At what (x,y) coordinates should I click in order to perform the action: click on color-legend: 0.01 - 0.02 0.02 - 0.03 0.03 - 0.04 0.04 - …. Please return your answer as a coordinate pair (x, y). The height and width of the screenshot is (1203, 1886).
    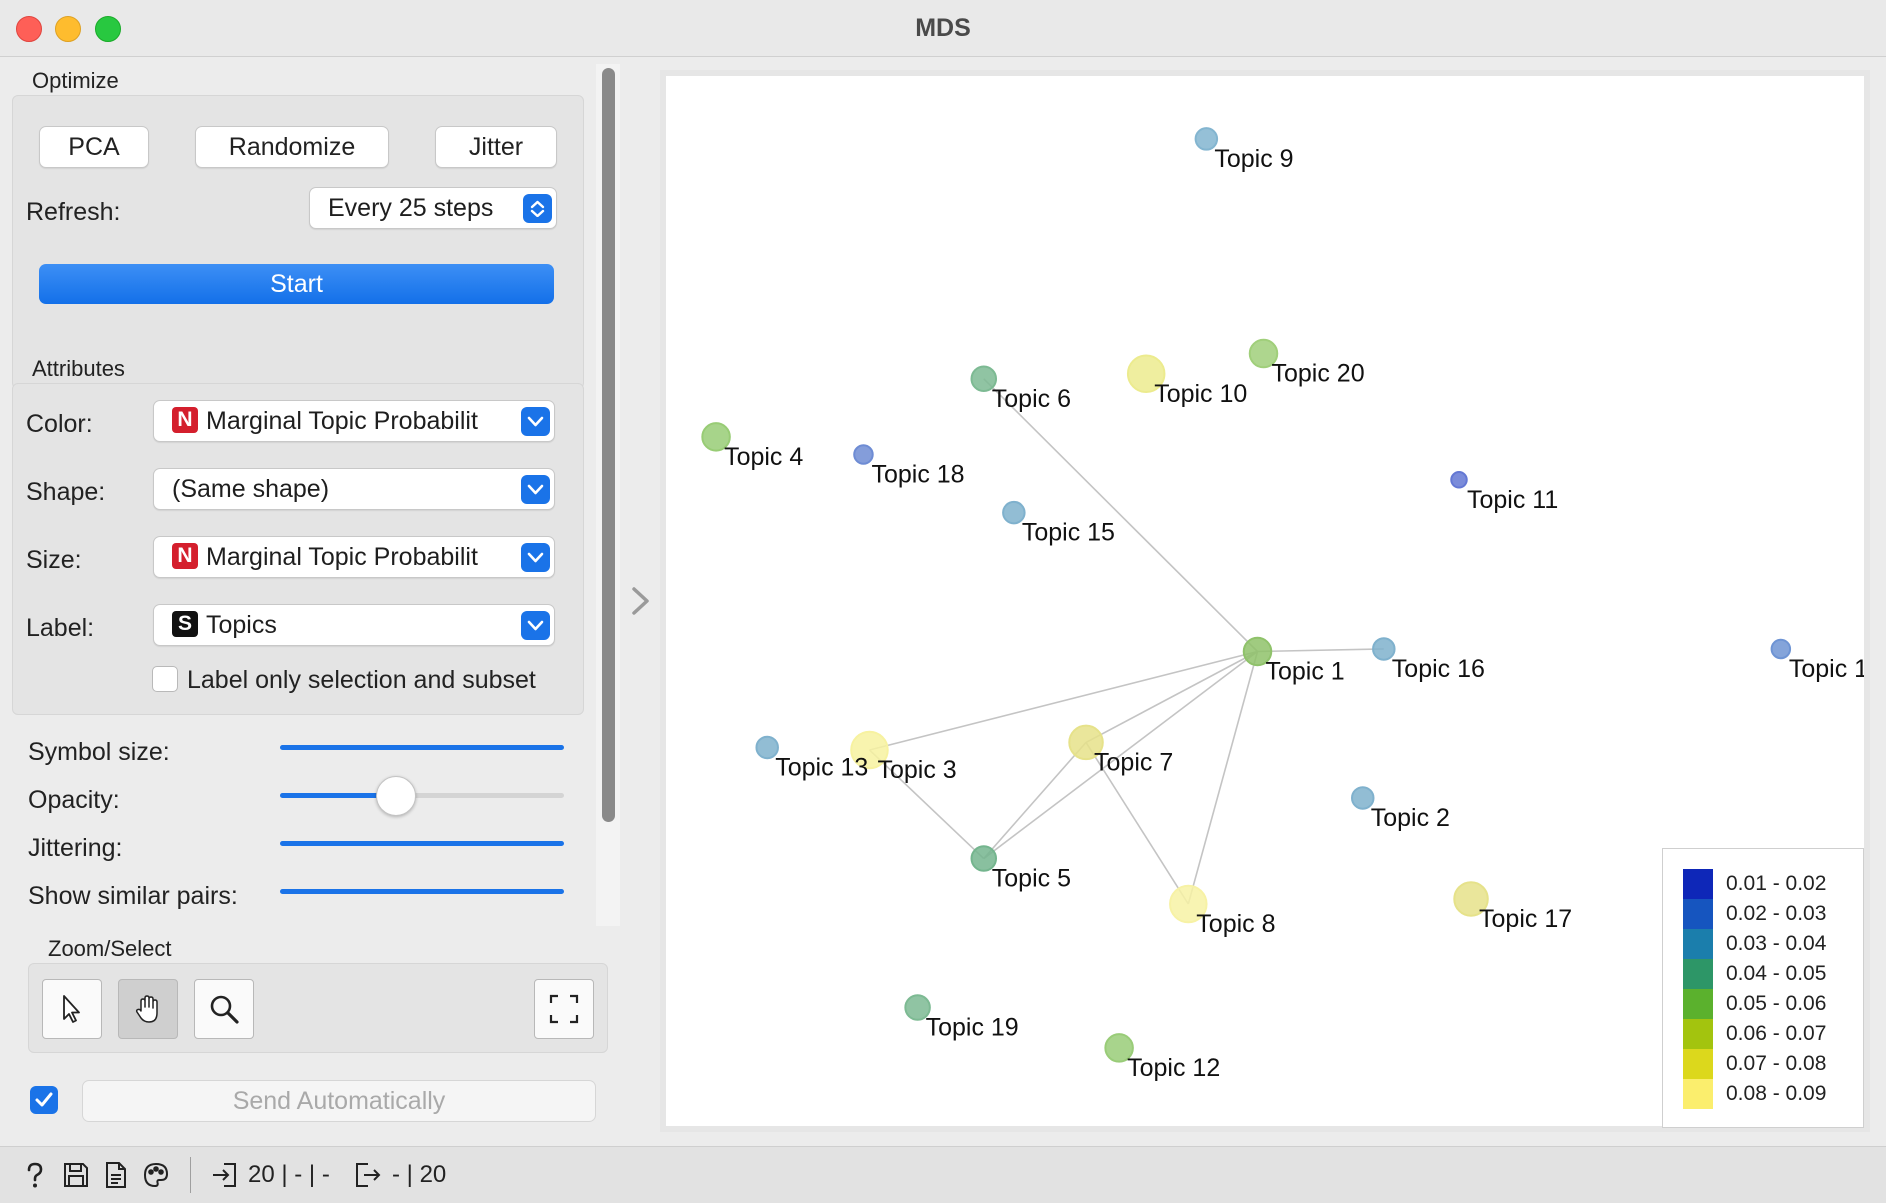
    Looking at the image, I should click on (1763, 988).